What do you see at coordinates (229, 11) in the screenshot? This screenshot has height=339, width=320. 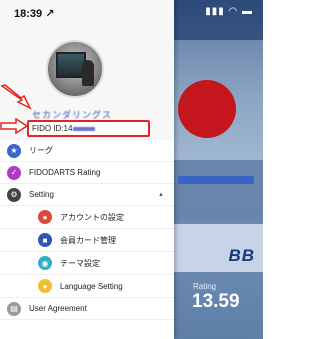 I see `status-icons: ▮▮▮ ◠ ▬` at bounding box center [229, 11].